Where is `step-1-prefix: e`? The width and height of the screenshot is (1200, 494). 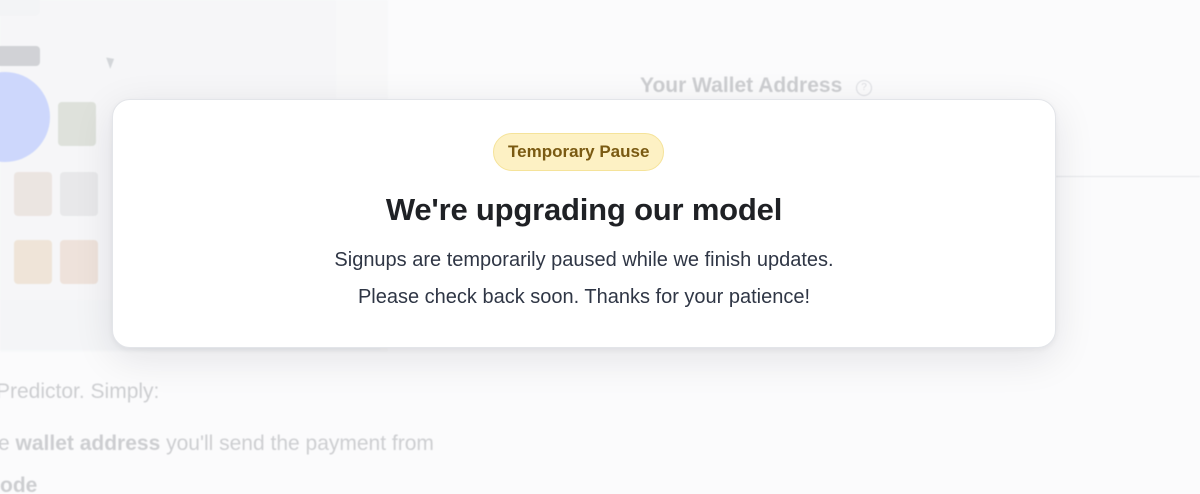
step-1-prefix: e is located at coordinates (5, 443).